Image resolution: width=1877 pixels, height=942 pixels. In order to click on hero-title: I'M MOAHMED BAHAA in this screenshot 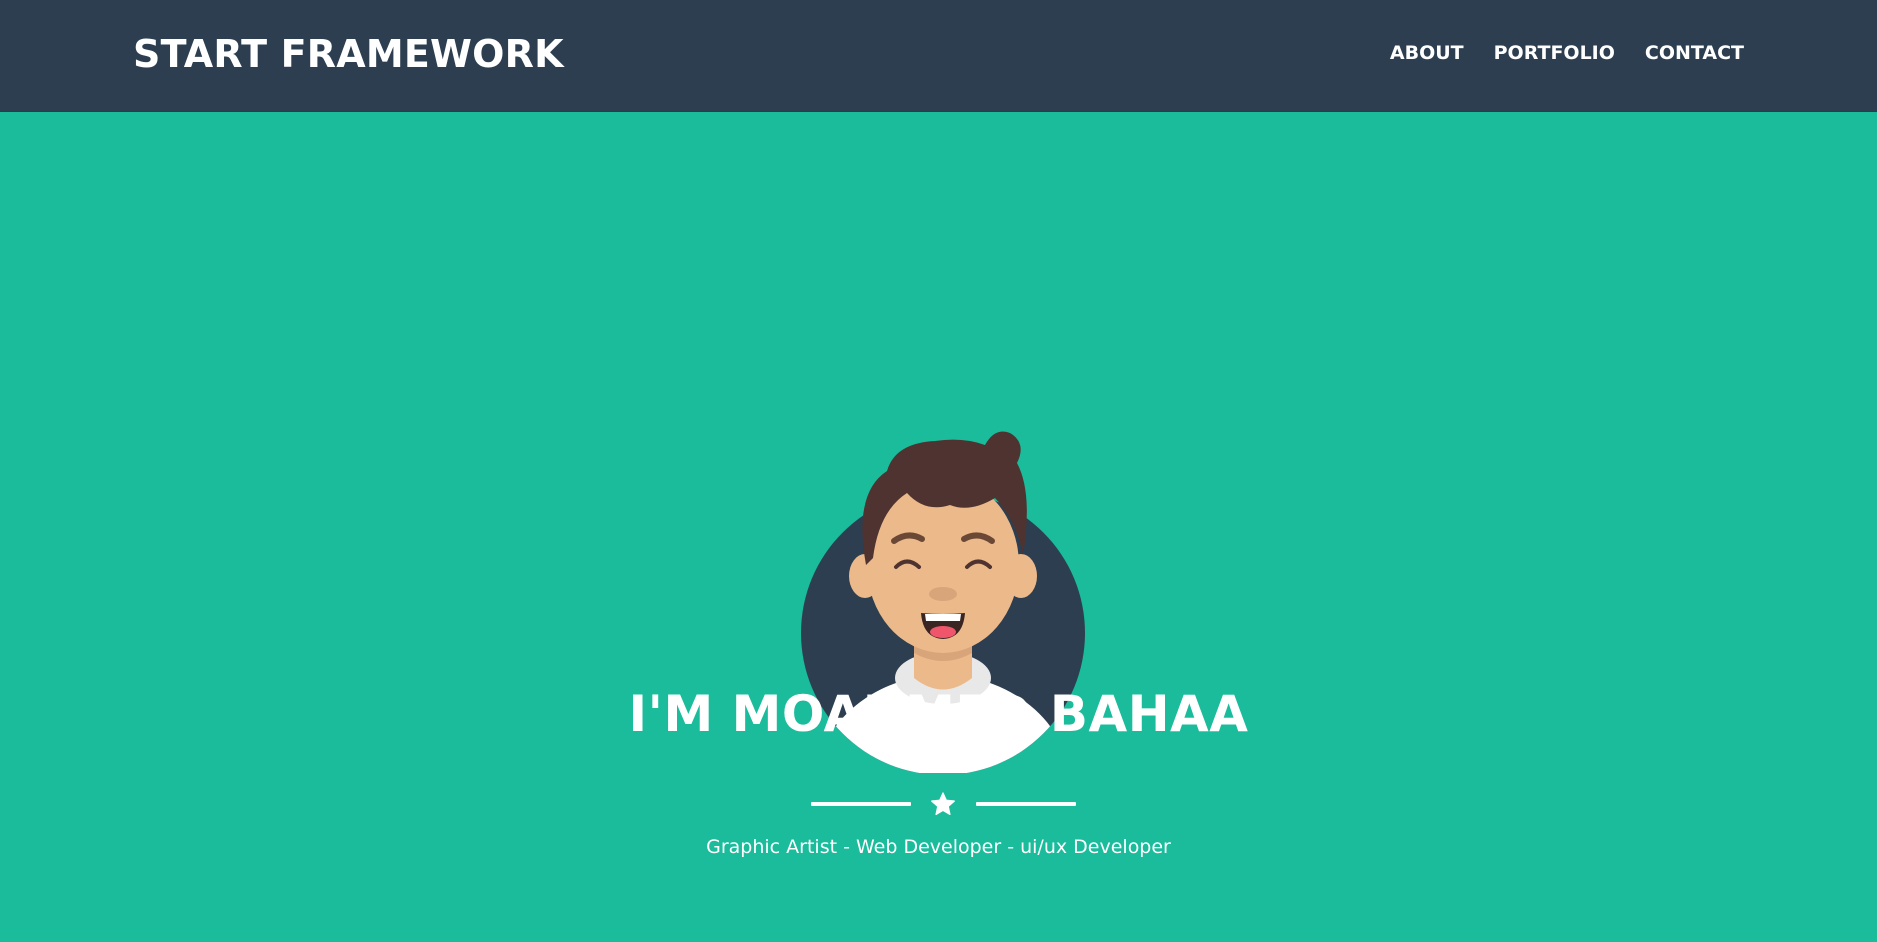, I will do `click(938, 714)`.